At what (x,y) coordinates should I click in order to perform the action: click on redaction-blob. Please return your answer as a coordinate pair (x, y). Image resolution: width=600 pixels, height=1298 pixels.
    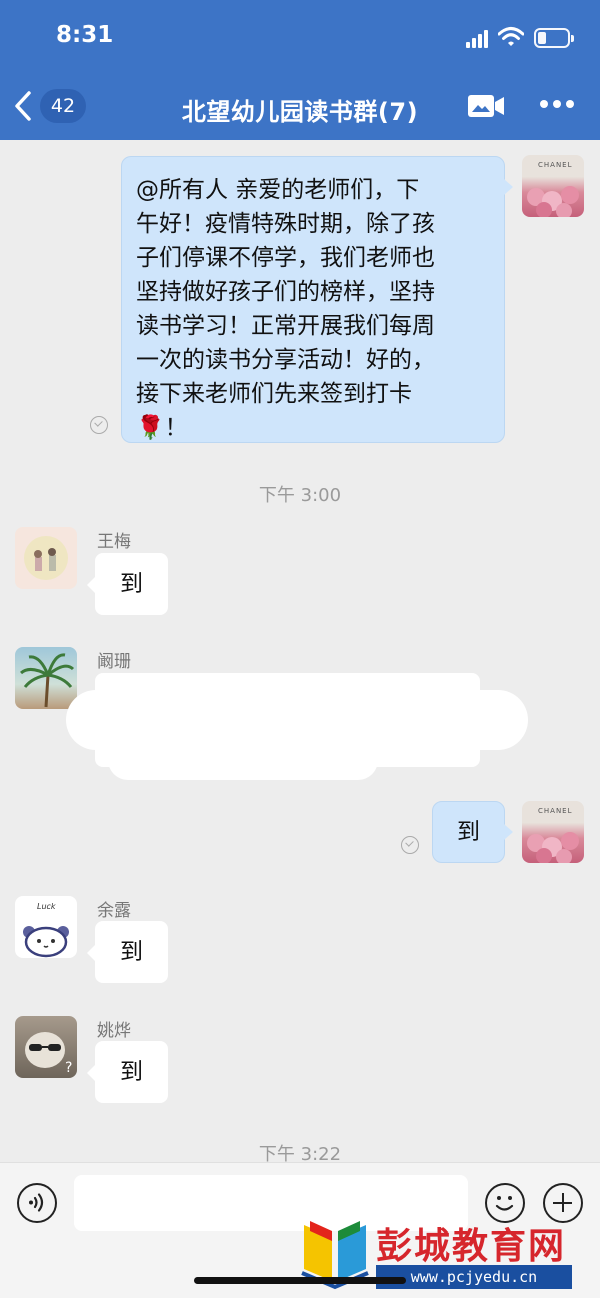
    Looking at the image, I should click on (243, 760).